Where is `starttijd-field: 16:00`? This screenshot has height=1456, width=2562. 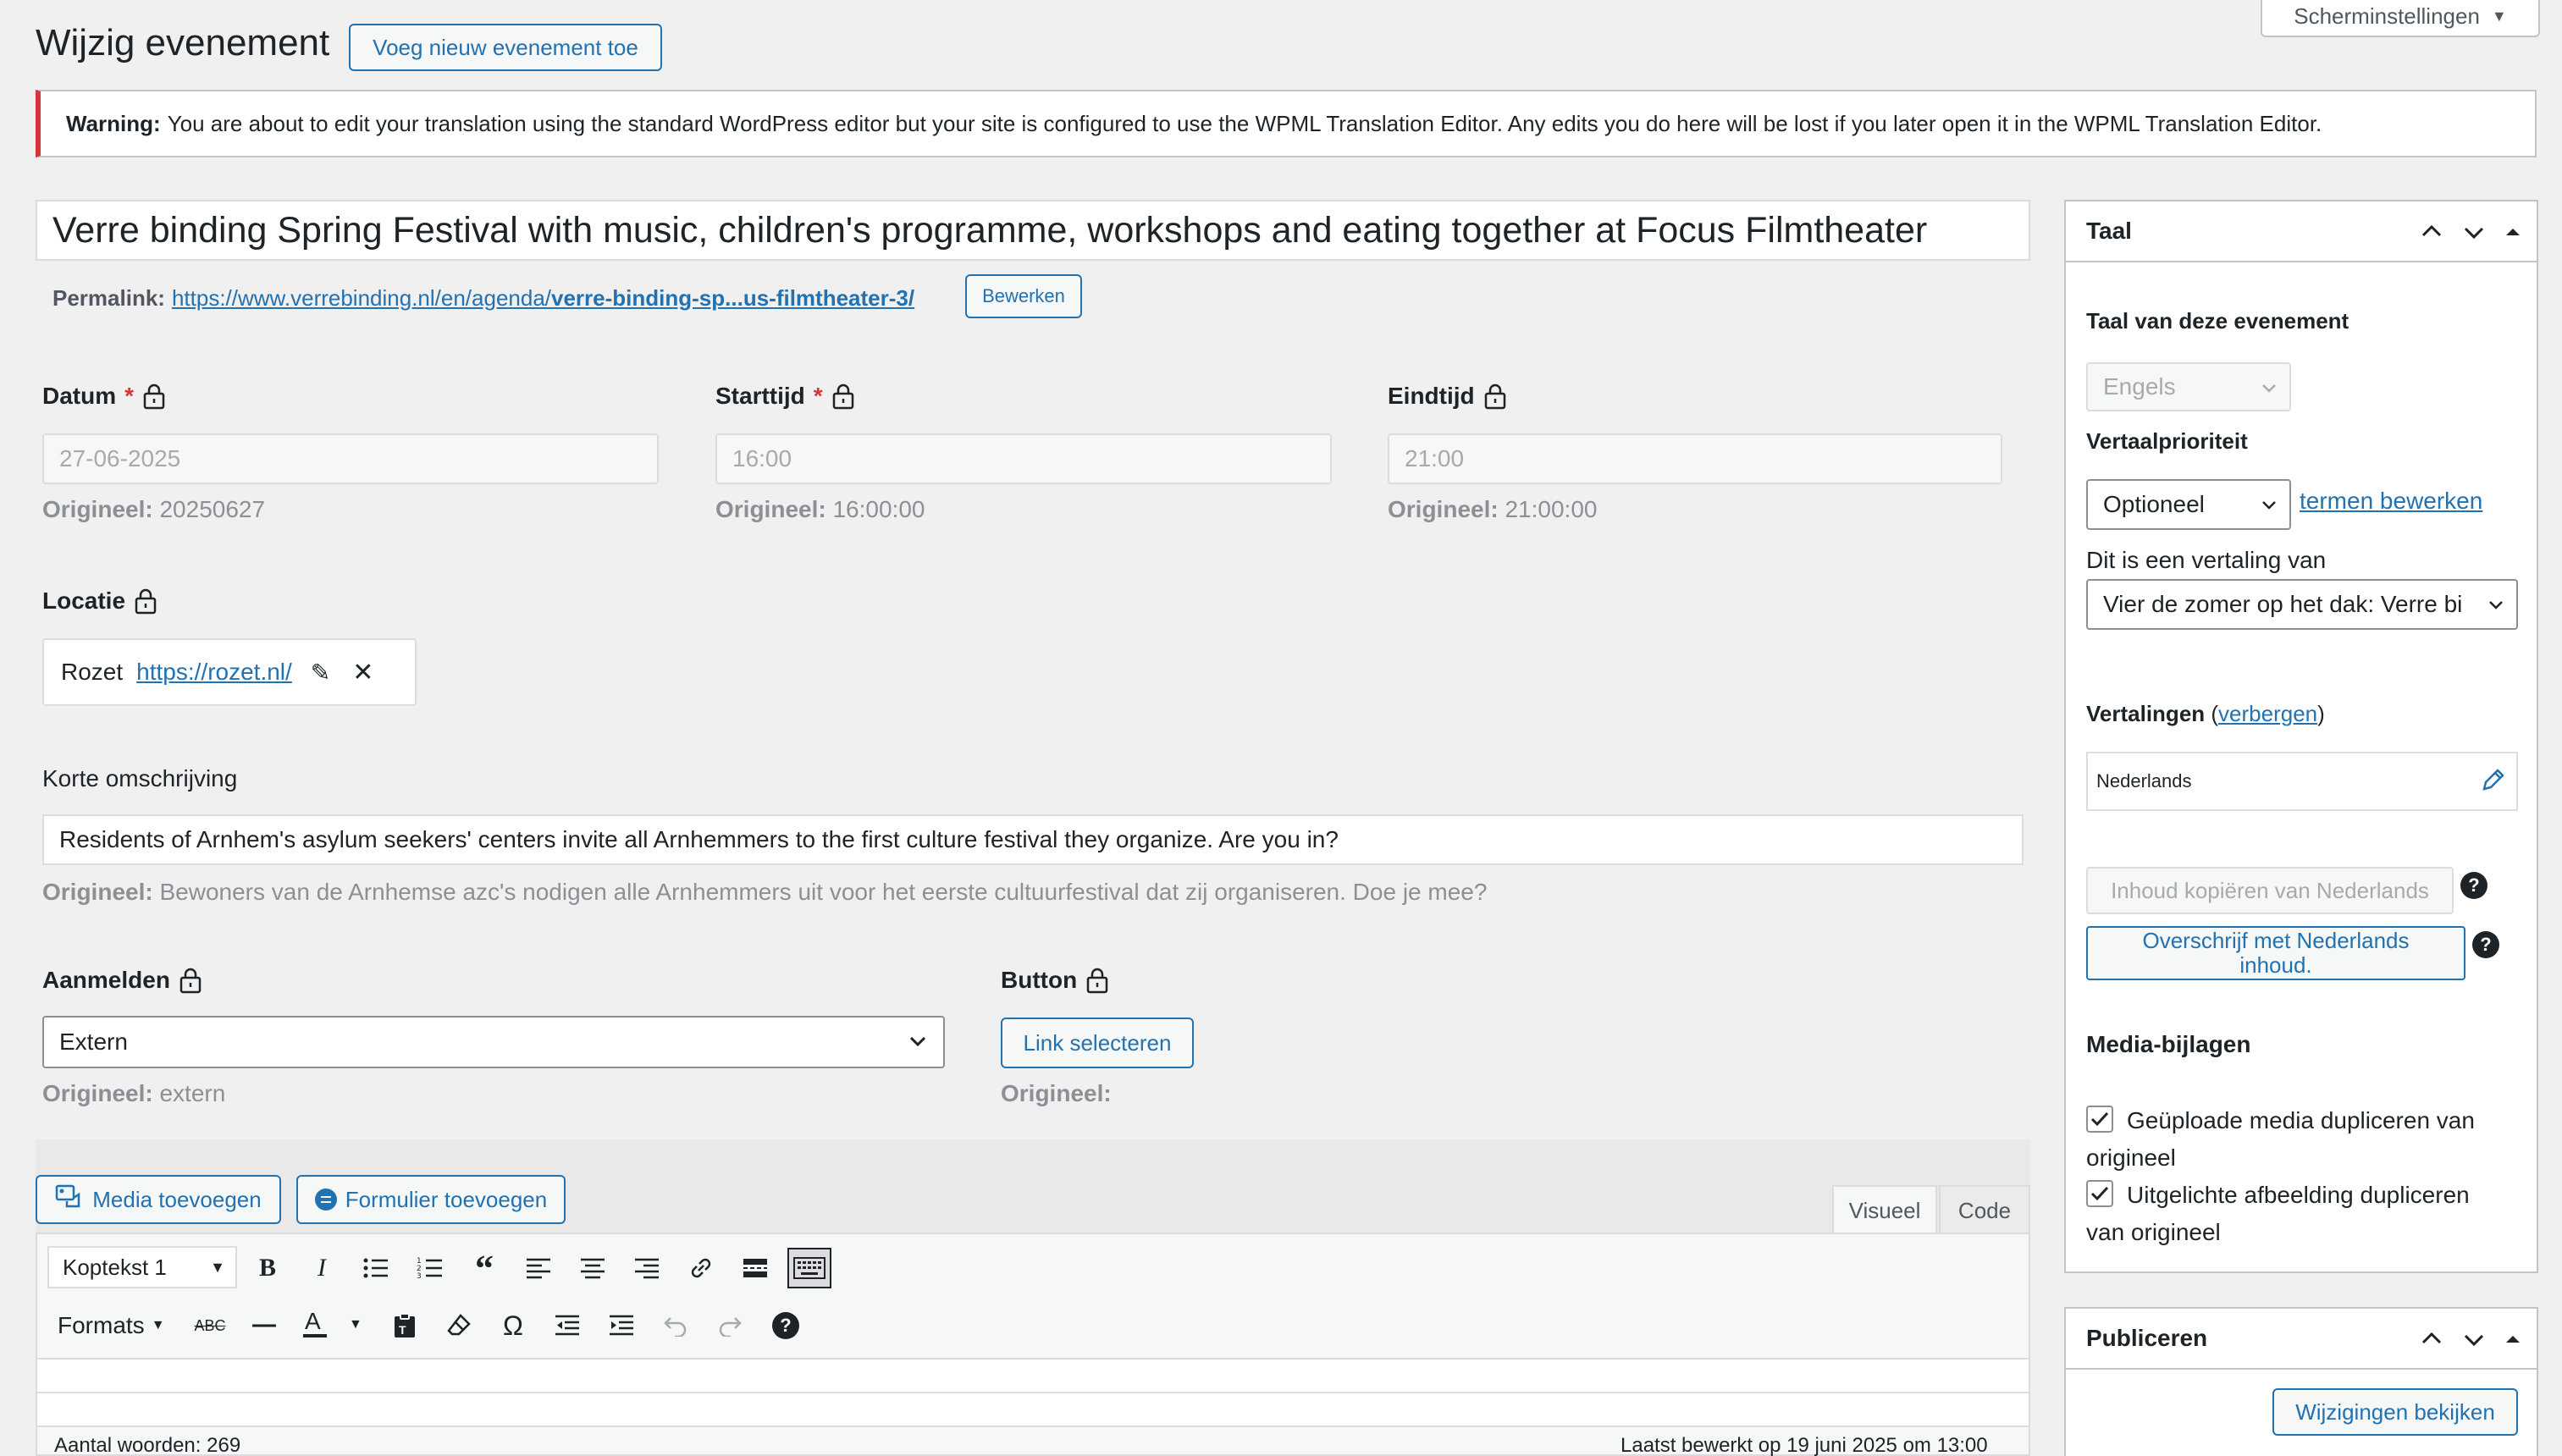
starttijd-field: 16:00 is located at coordinates (1023, 458).